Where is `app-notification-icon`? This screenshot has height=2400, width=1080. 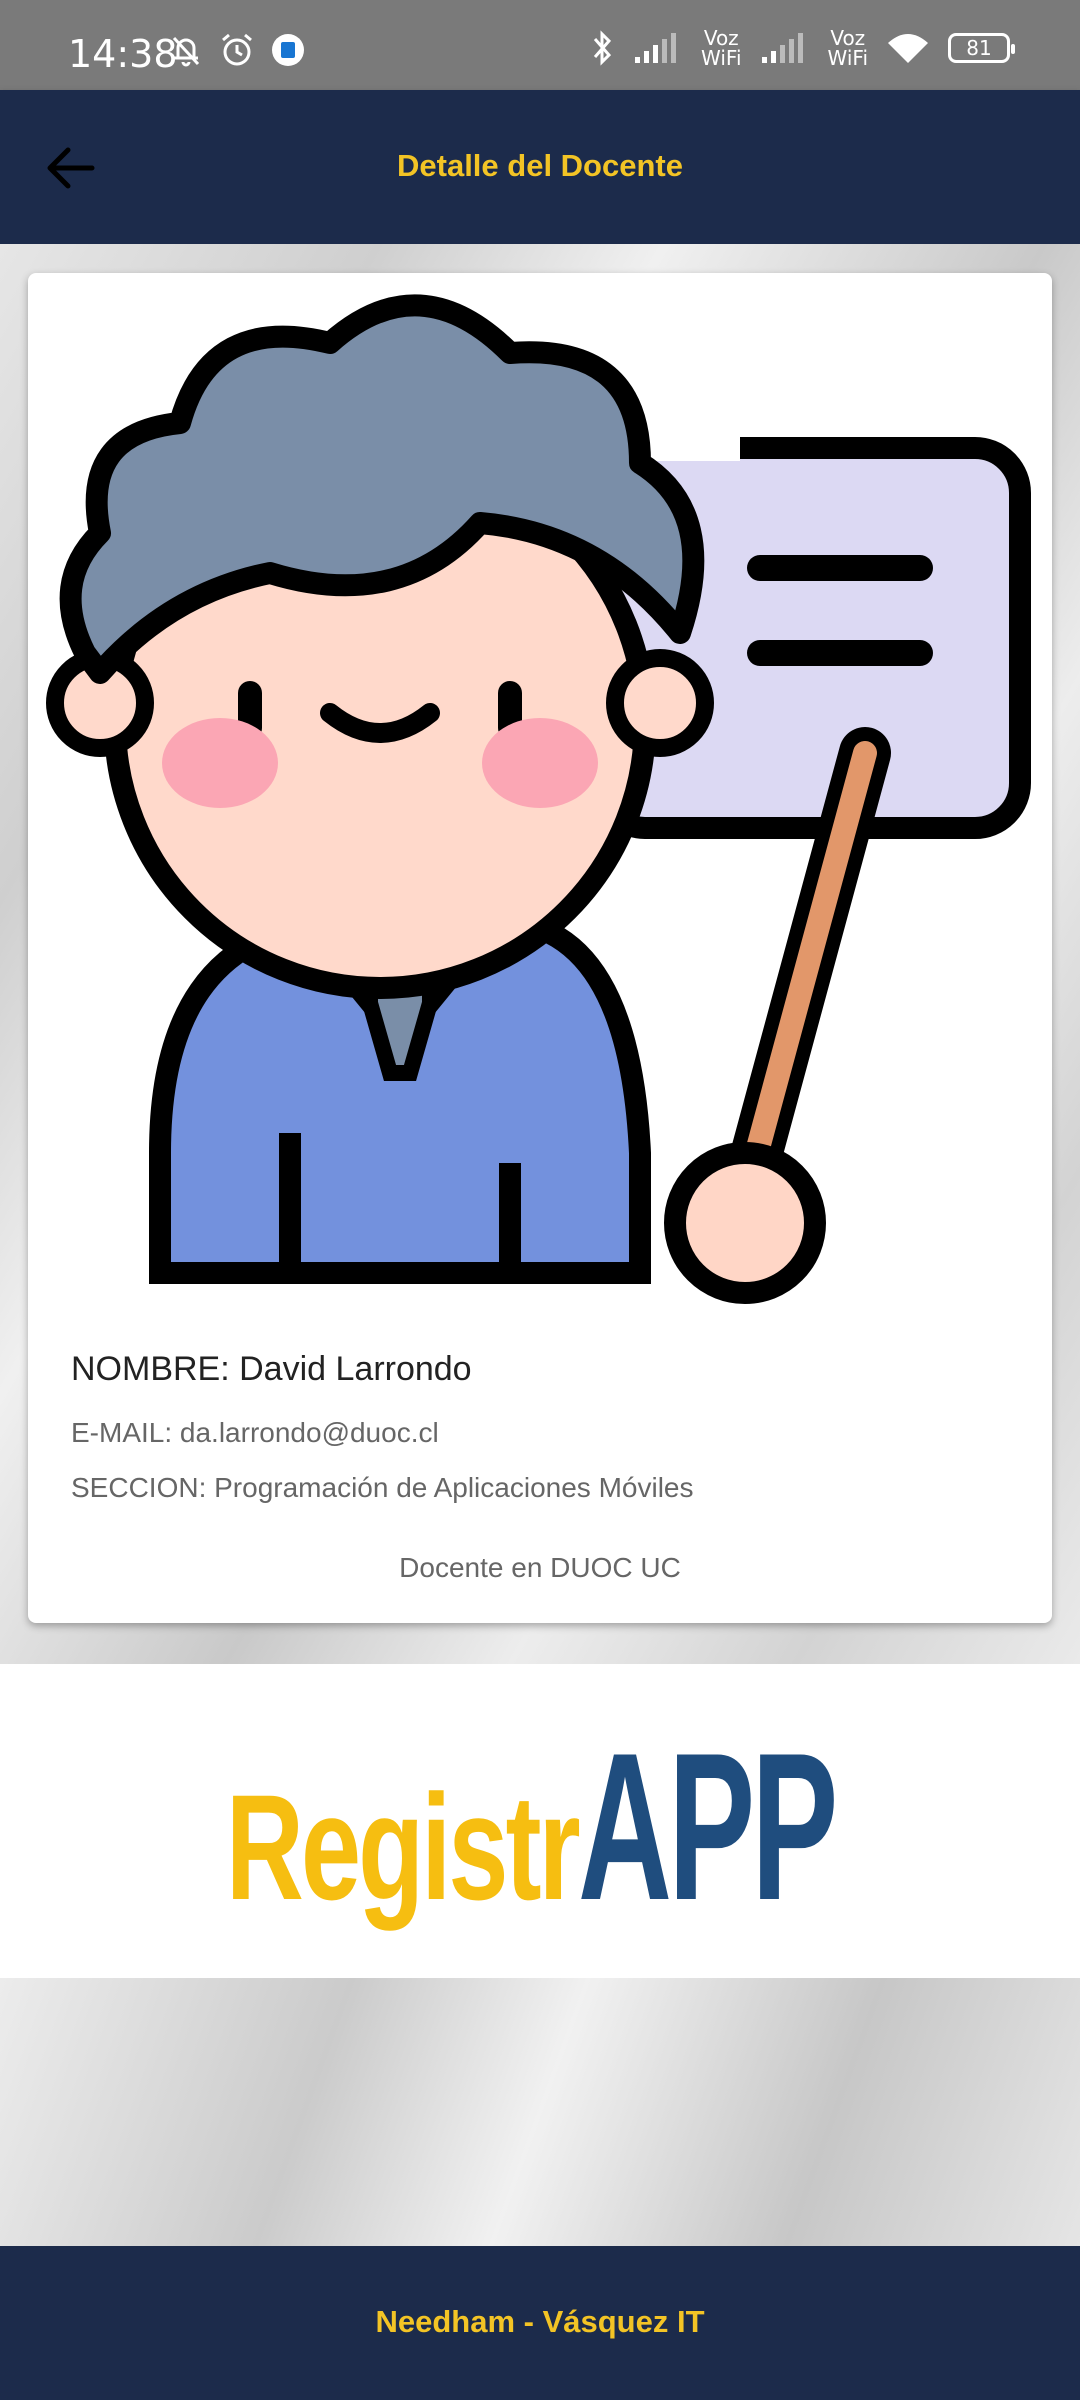
app-notification-icon is located at coordinates (288, 50).